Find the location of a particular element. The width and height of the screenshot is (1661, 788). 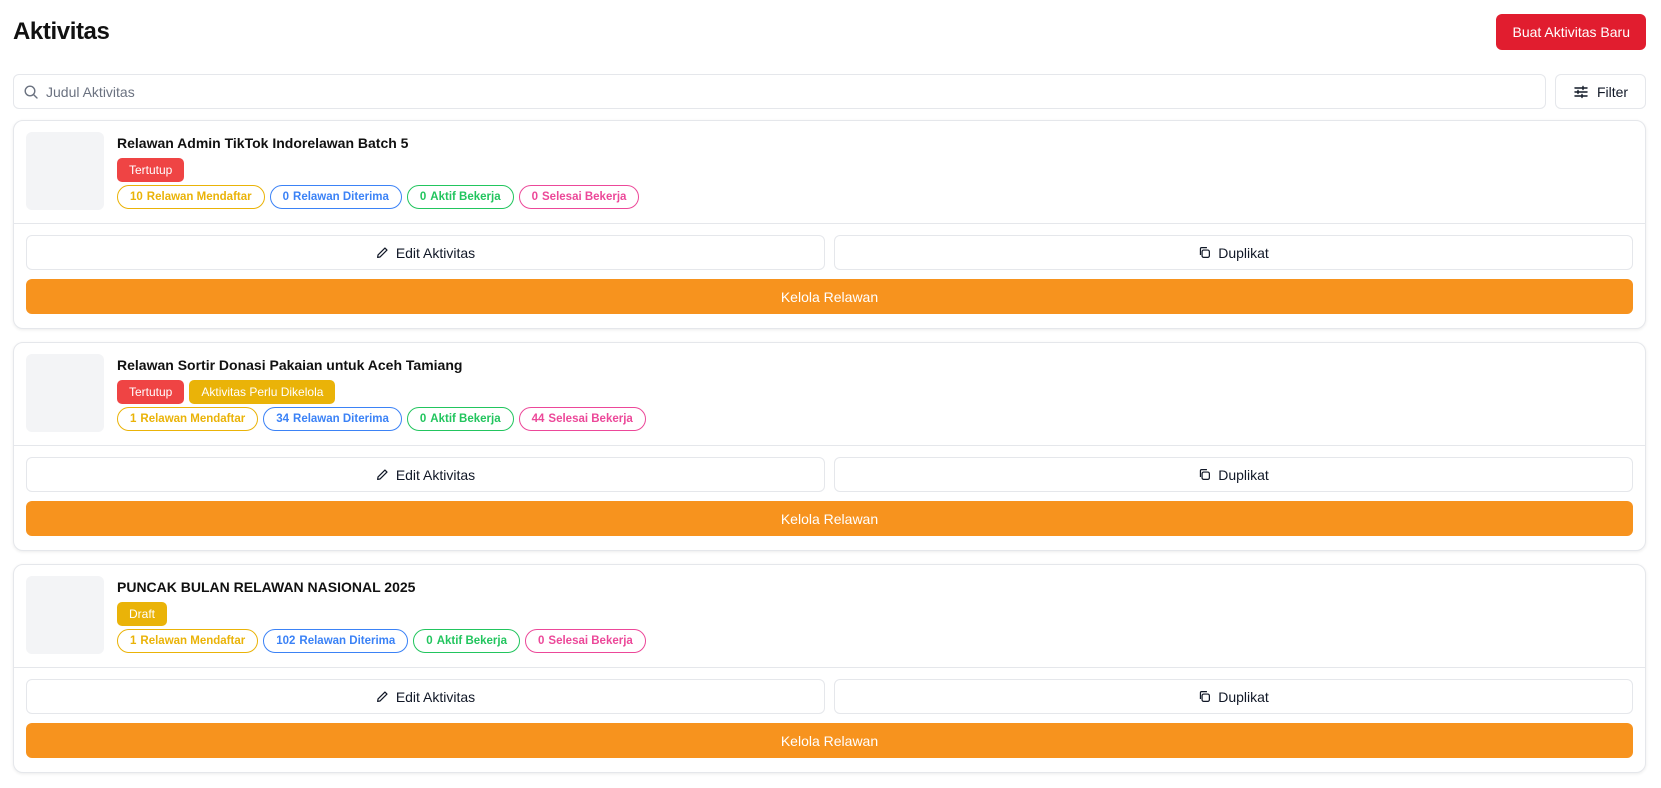

status-badges: Draft is located at coordinates (142, 614).